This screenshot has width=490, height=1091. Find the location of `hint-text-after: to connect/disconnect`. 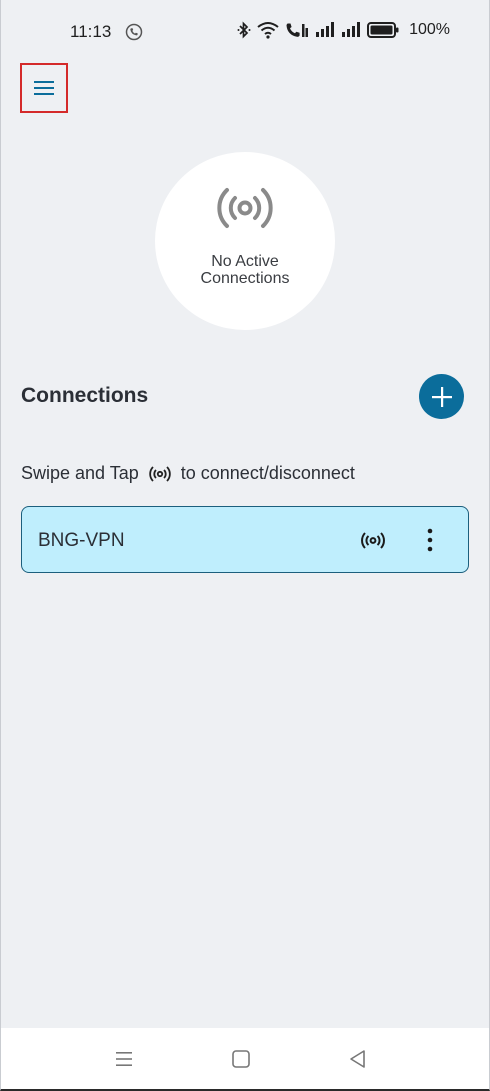

hint-text-after: to connect/disconnect is located at coordinates (267, 473).